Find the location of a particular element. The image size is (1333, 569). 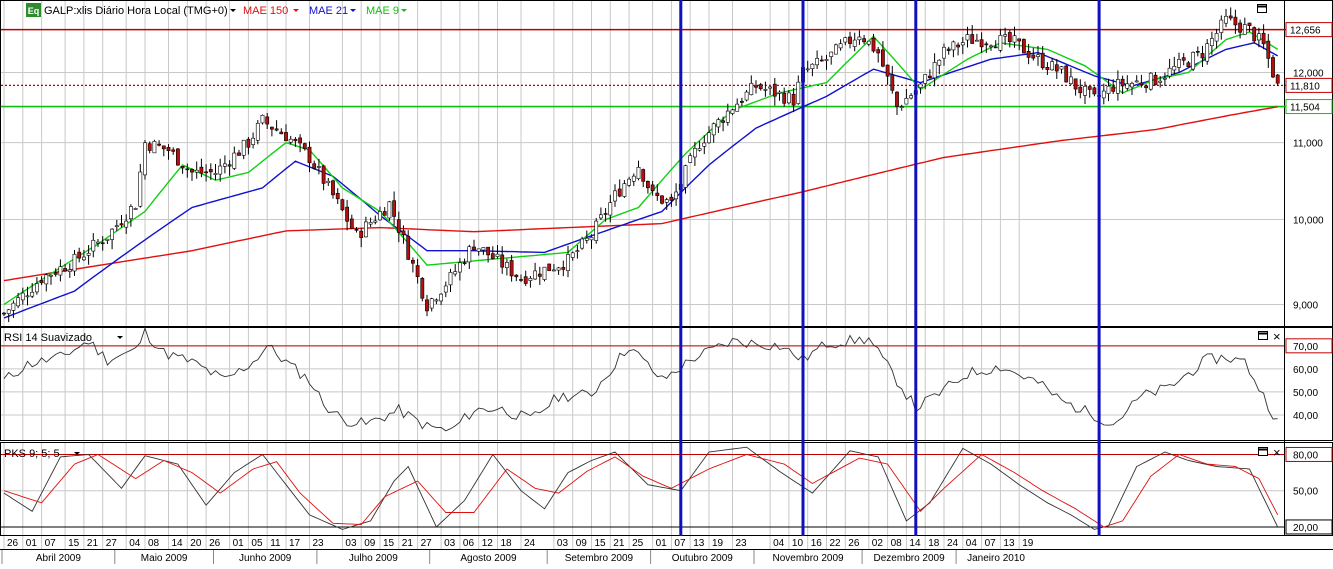

day-label: 07 is located at coordinates (991, 543).